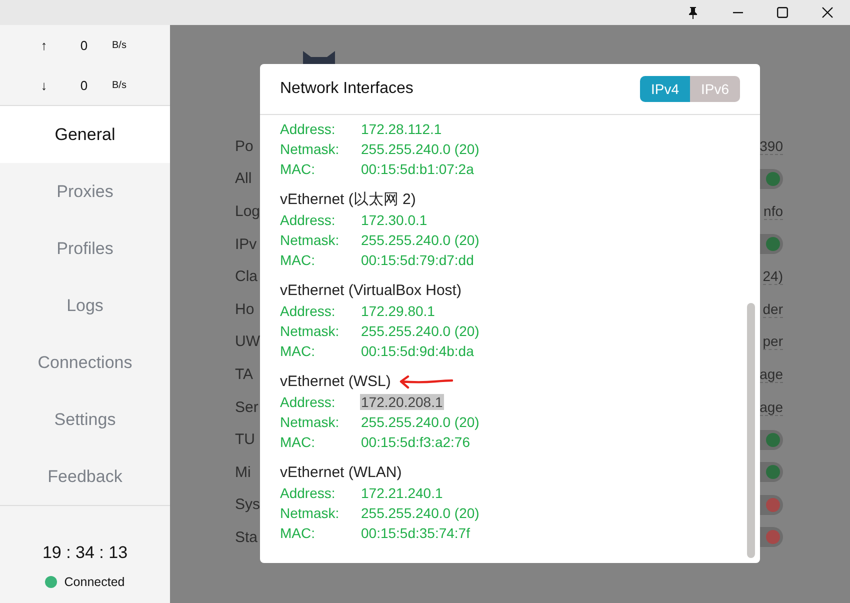 This screenshot has width=850, height=603. Describe the element at coordinates (417, 169) in the screenshot. I see `field-value: 00:15:5d:b1:07:2a` at that location.